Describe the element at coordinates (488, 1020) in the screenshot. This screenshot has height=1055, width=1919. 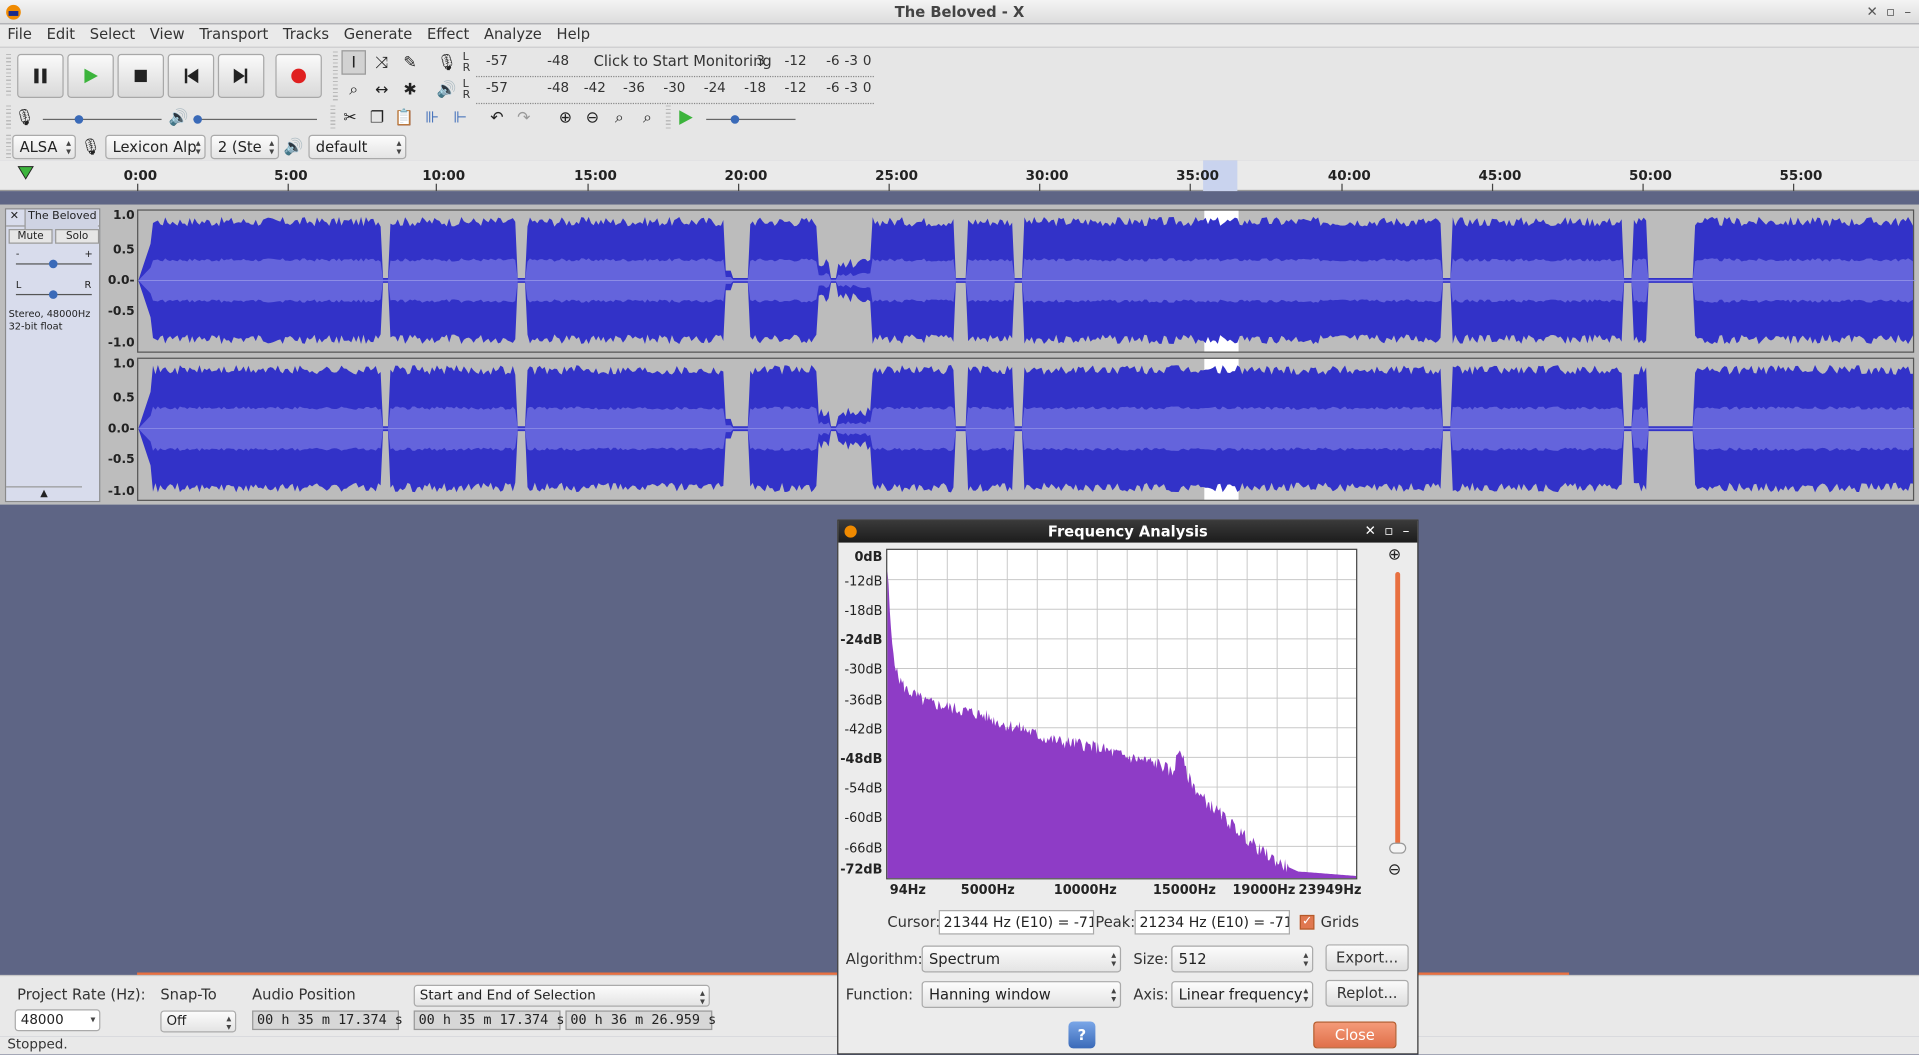
I see `selection-start-time: 00 h 35 m 17.374 s` at that location.